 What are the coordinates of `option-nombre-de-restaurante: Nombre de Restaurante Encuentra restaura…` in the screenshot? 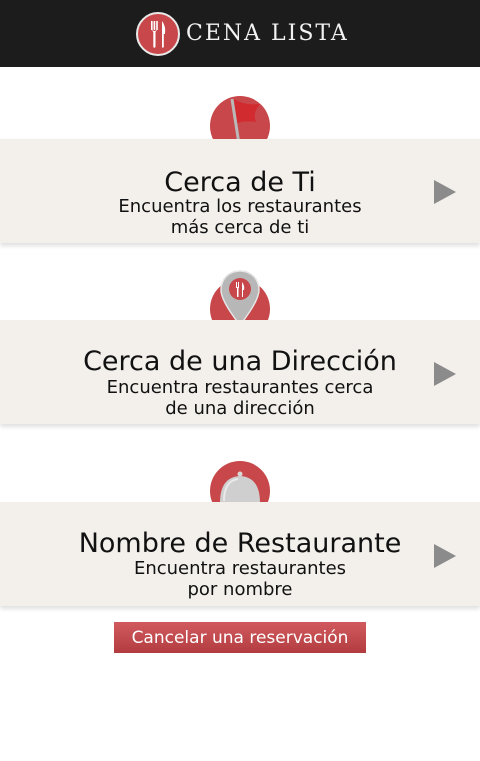 It's located at (240, 554).